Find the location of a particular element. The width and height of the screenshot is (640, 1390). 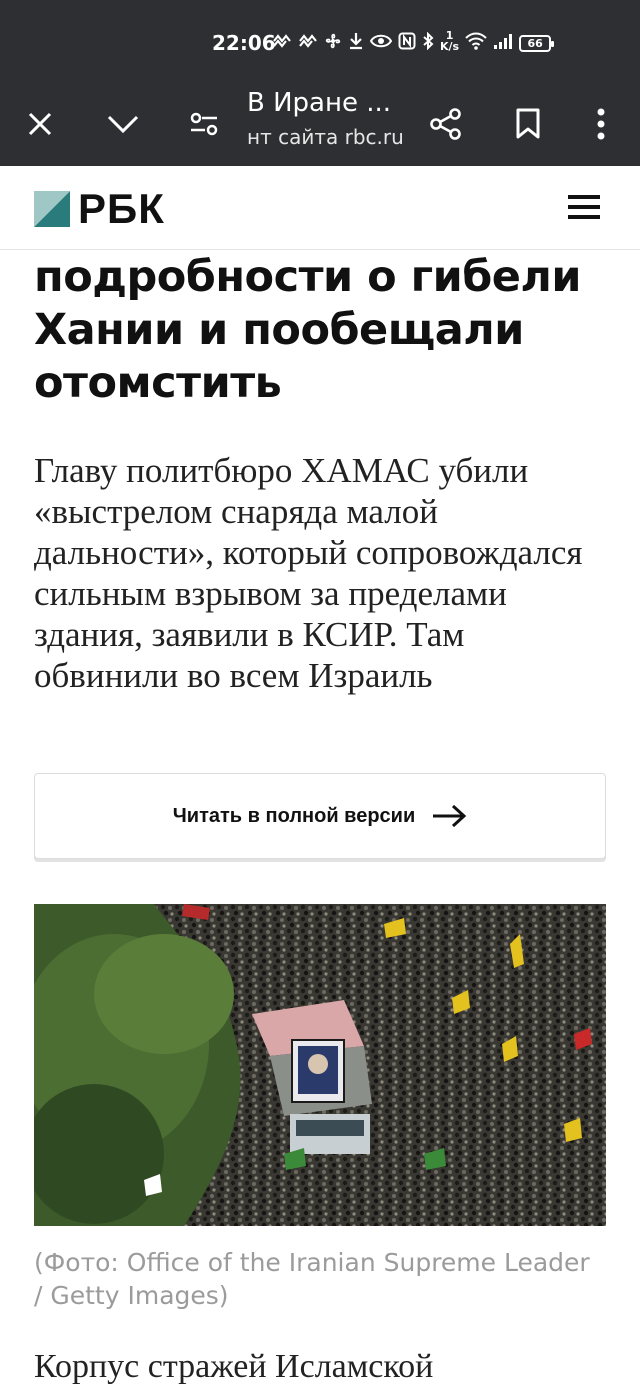

read-full-version-button: Читать в полной версии is located at coordinates (320, 816).